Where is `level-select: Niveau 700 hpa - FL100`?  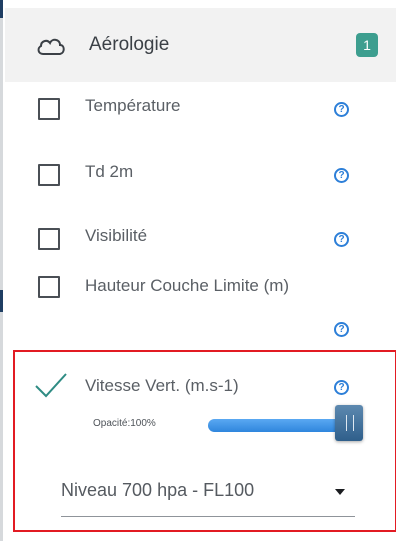
level-select: Niveau 700 hpa - FL100 is located at coordinates (208, 491).